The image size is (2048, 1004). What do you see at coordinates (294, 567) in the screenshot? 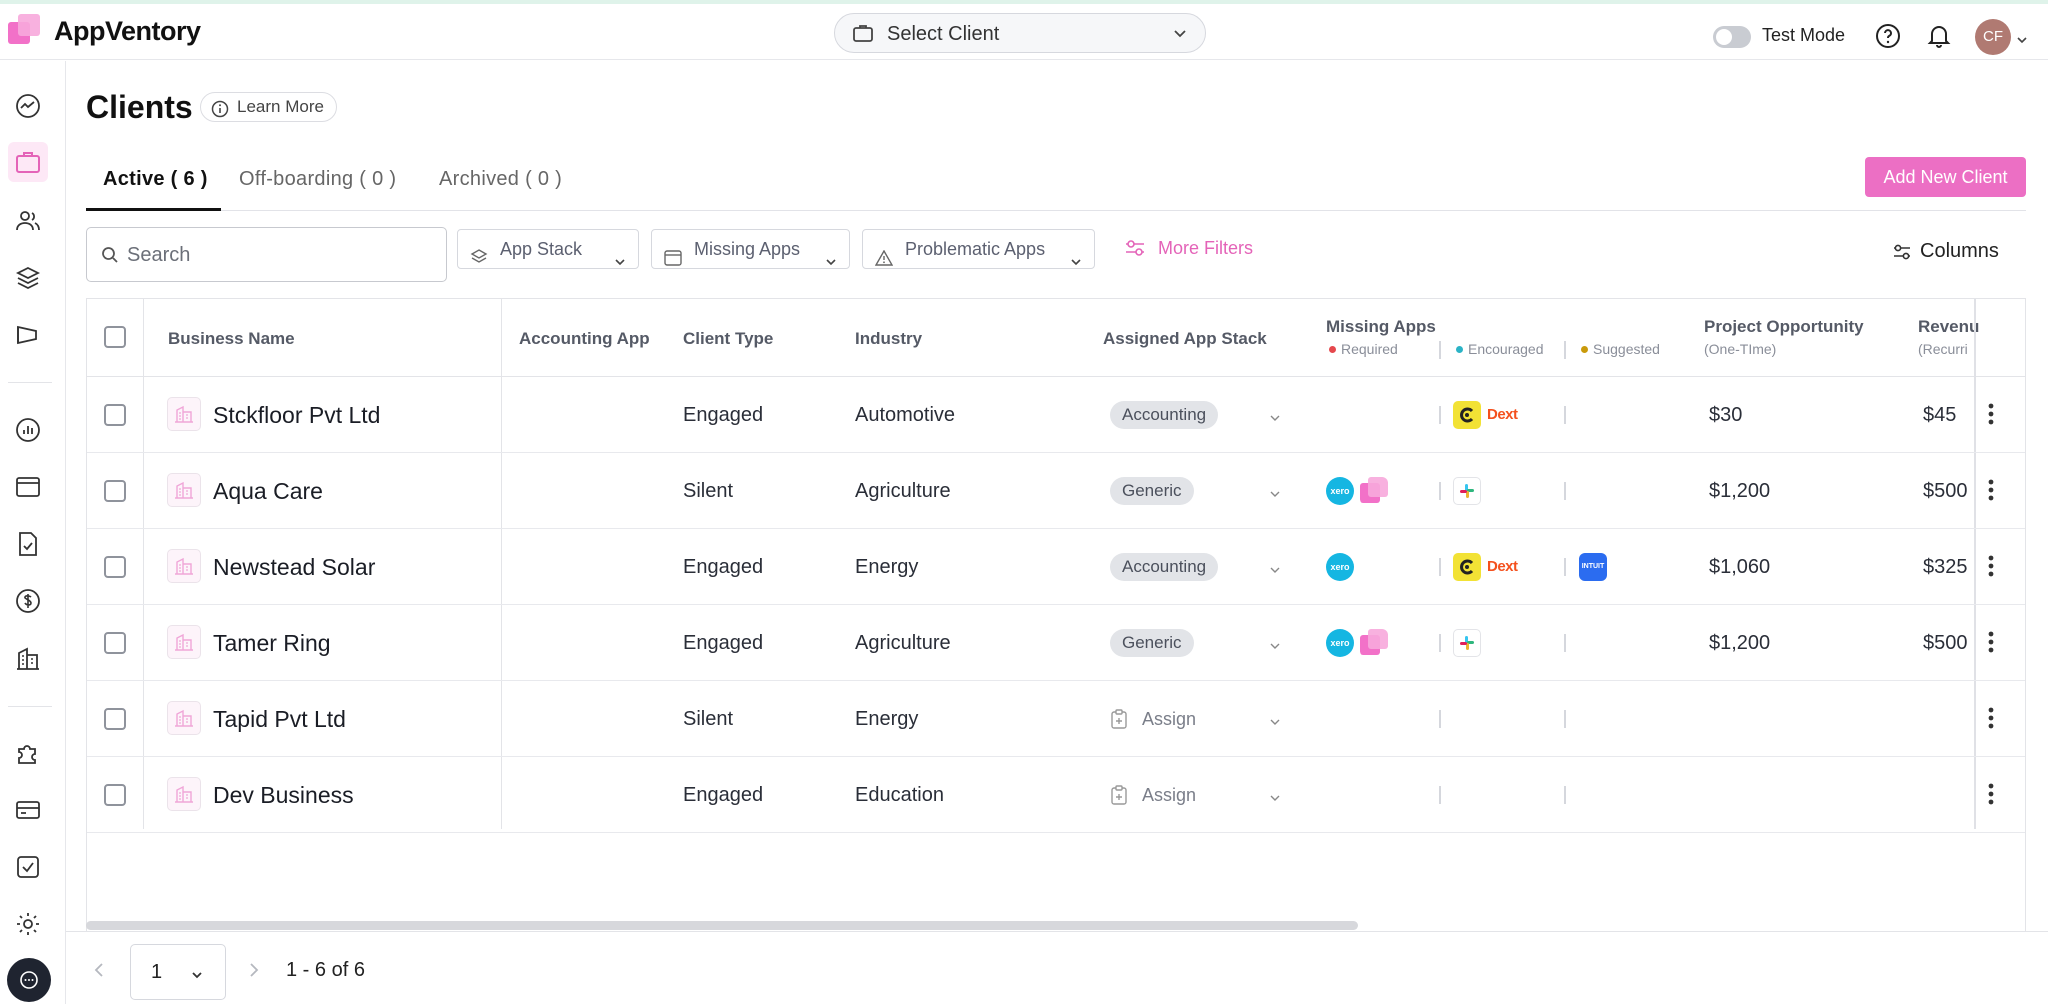
I see `business-name: Newstead Solar` at bounding box center [294, 567].